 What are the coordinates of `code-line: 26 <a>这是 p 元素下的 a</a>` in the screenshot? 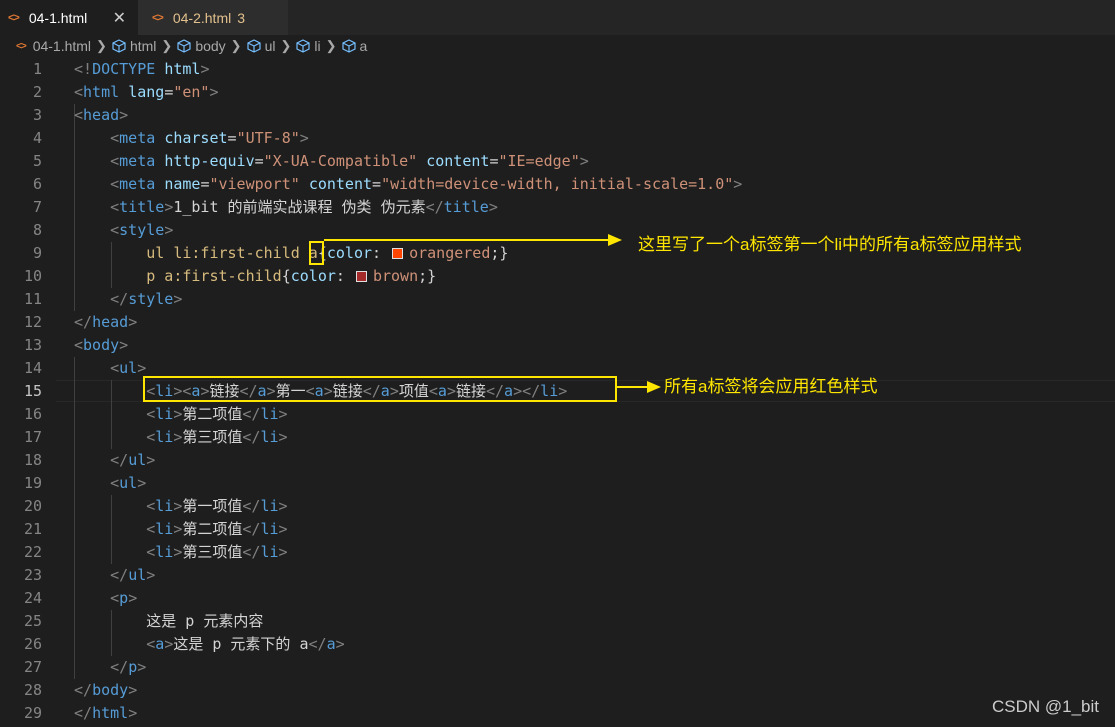 It's located at (557, 644).